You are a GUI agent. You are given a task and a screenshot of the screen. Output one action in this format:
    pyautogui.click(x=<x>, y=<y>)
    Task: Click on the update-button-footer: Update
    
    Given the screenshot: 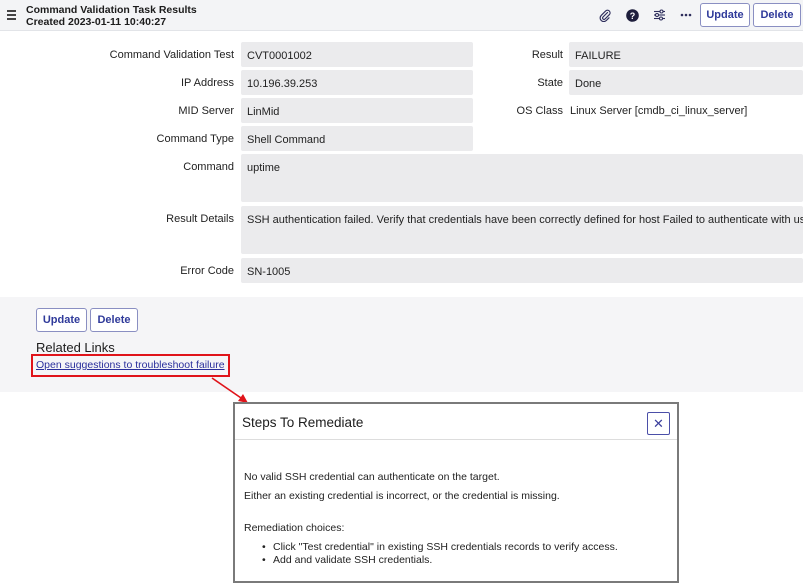 What is the action you would take?
    pyautogui.click(x=61, y=320)
    